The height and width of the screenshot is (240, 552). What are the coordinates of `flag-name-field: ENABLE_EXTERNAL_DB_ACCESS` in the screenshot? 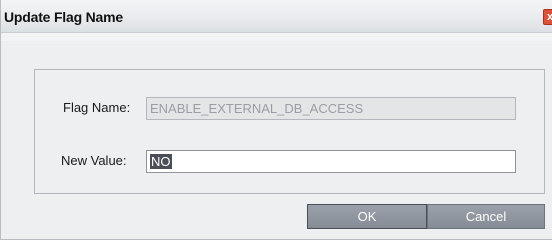 It's located at (331, 108).